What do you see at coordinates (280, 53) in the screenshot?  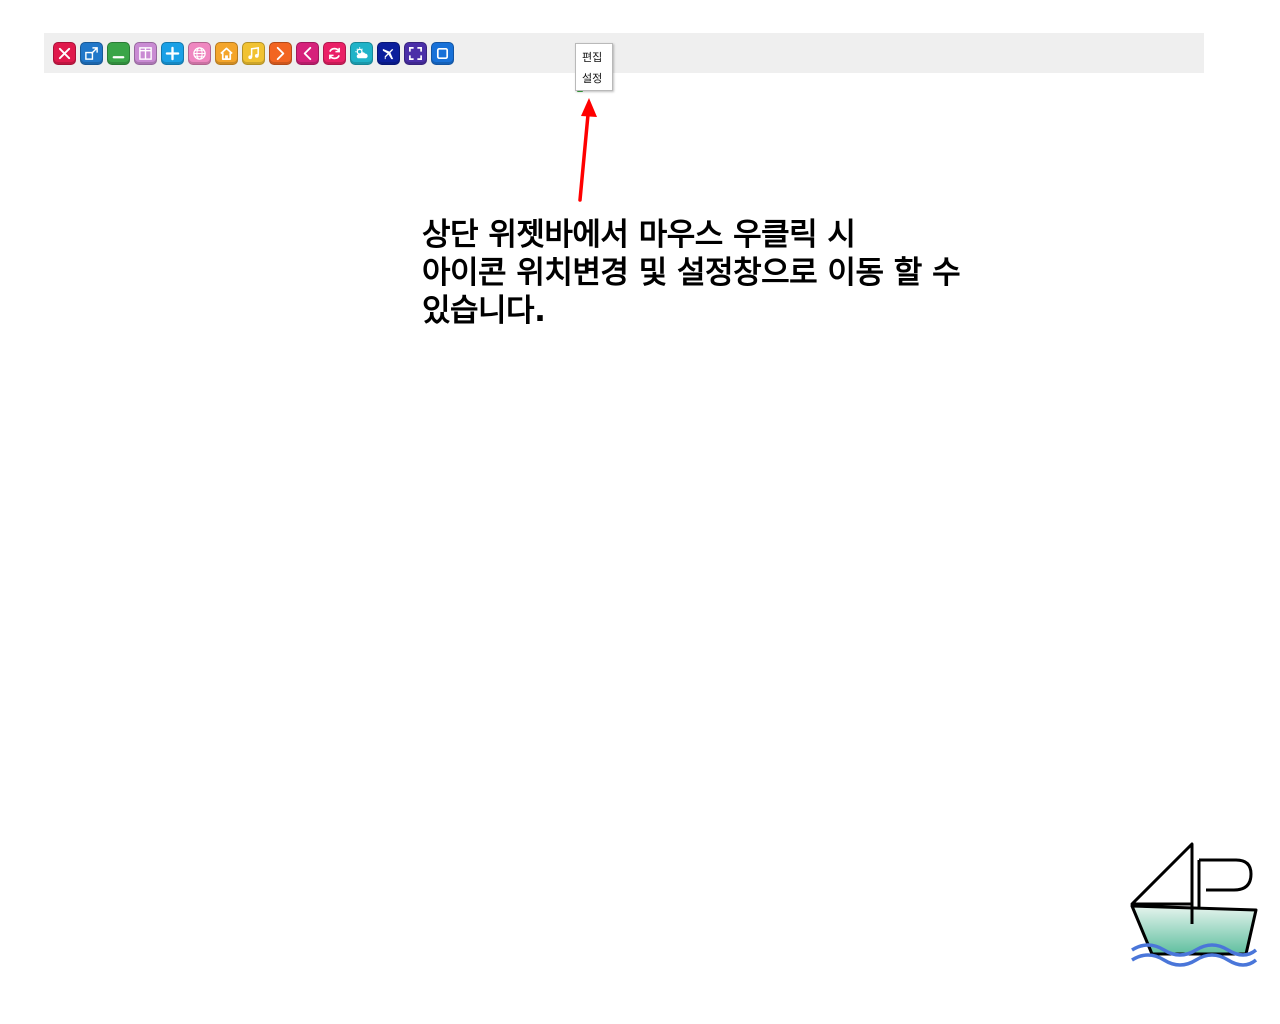 I see `chevron-right-icon` at bounding box center [280, 53].